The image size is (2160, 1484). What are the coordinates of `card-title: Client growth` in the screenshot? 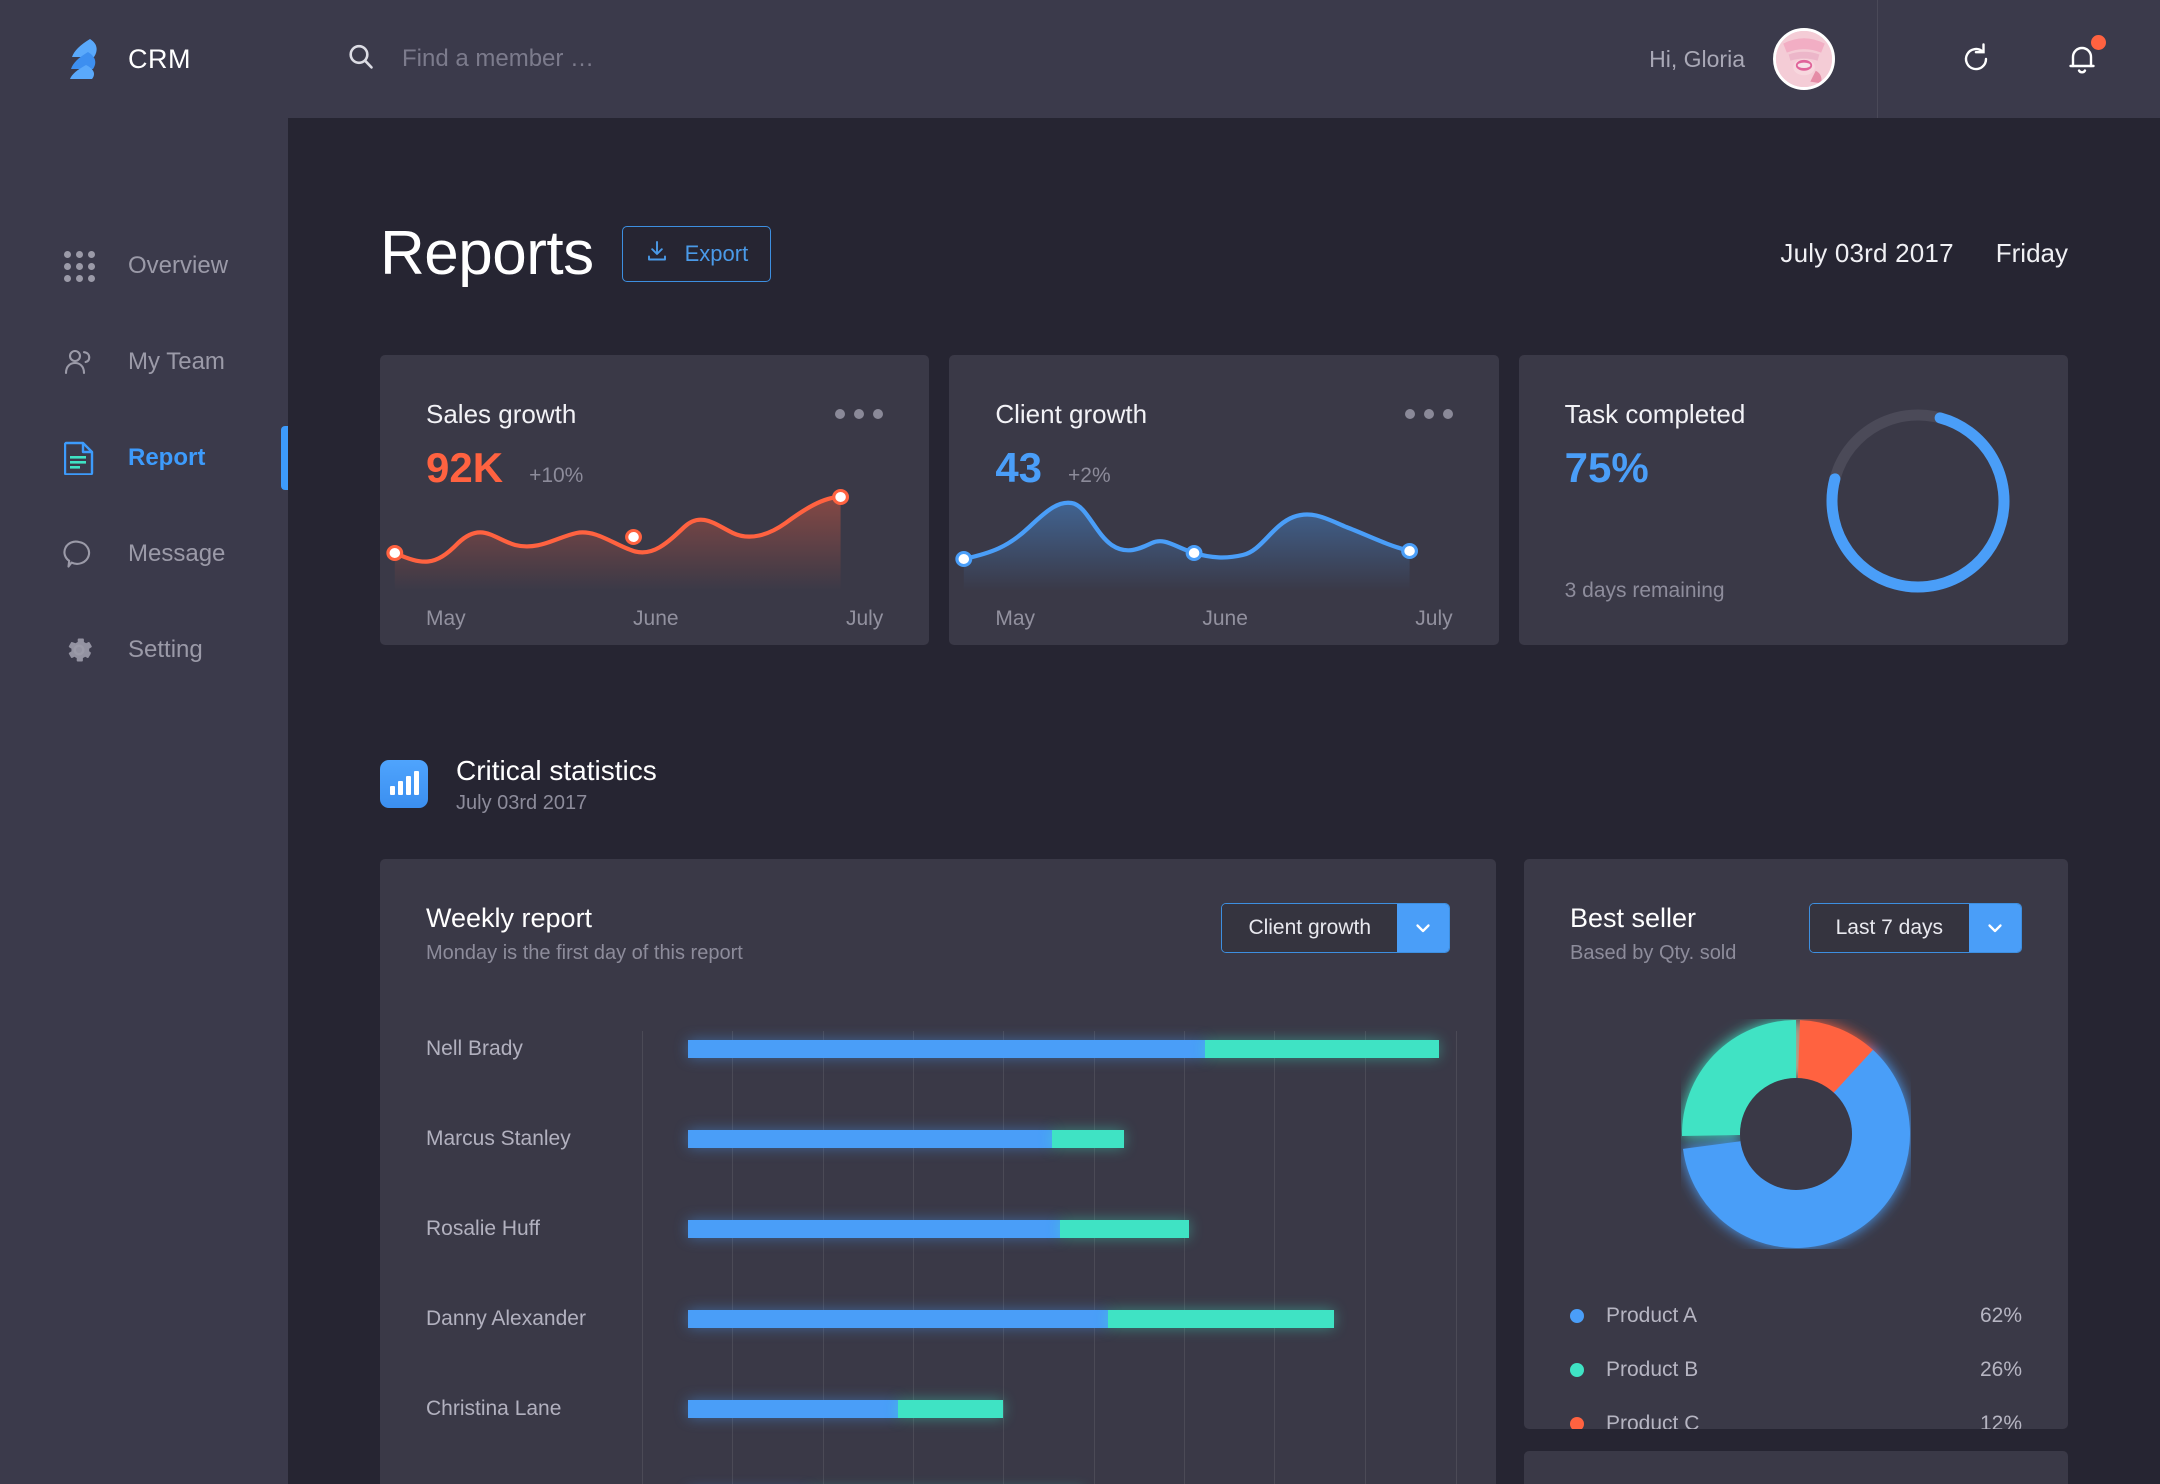 It's located at (1071, 414).